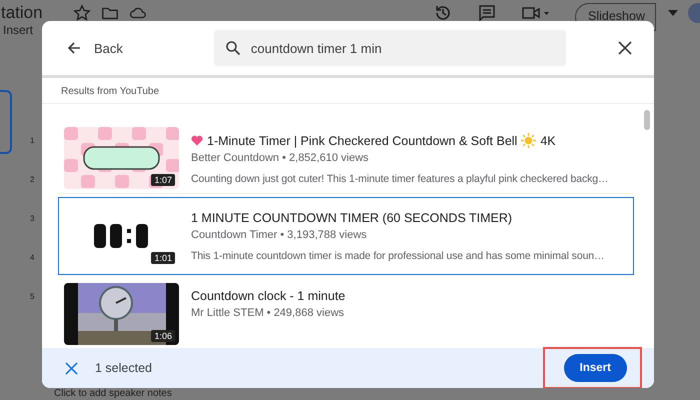  Describe the element at coordinates (32, 218) in the screenshot. I see `ruler-number: 3` at that location.